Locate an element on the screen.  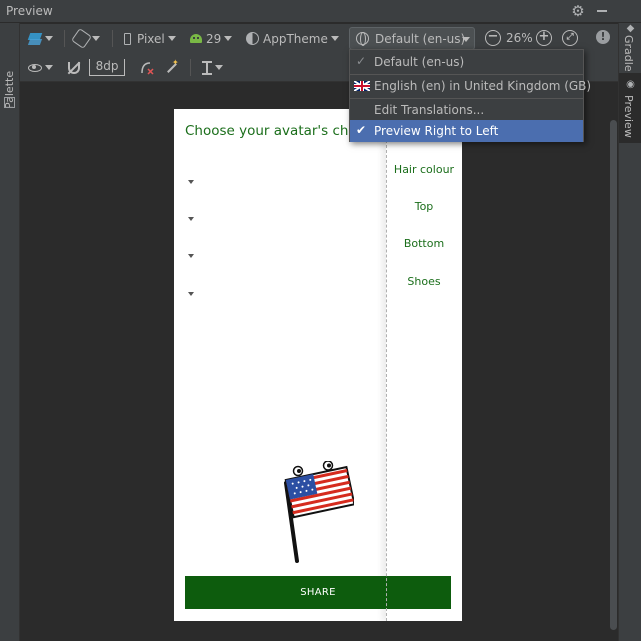
magic-wand-icon is located at coordinates (172, 66).